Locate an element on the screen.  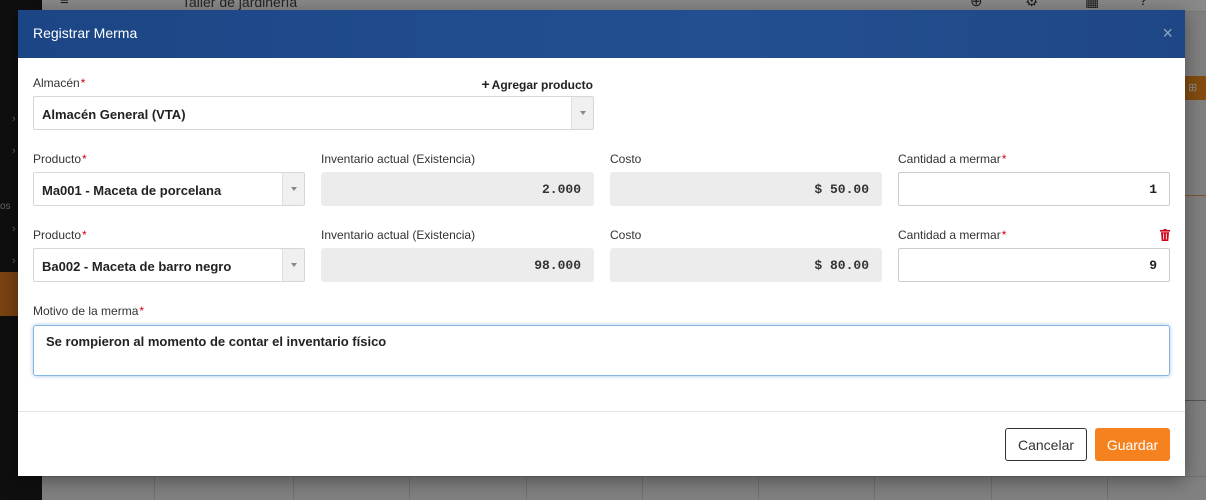
close-icon: × is located at coordinates (1167, 33).